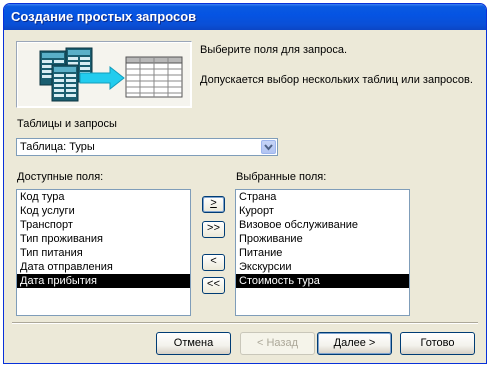 The image size is (491, 368). I want to click on window-title: Создание простых запросов, so click(104, 16).